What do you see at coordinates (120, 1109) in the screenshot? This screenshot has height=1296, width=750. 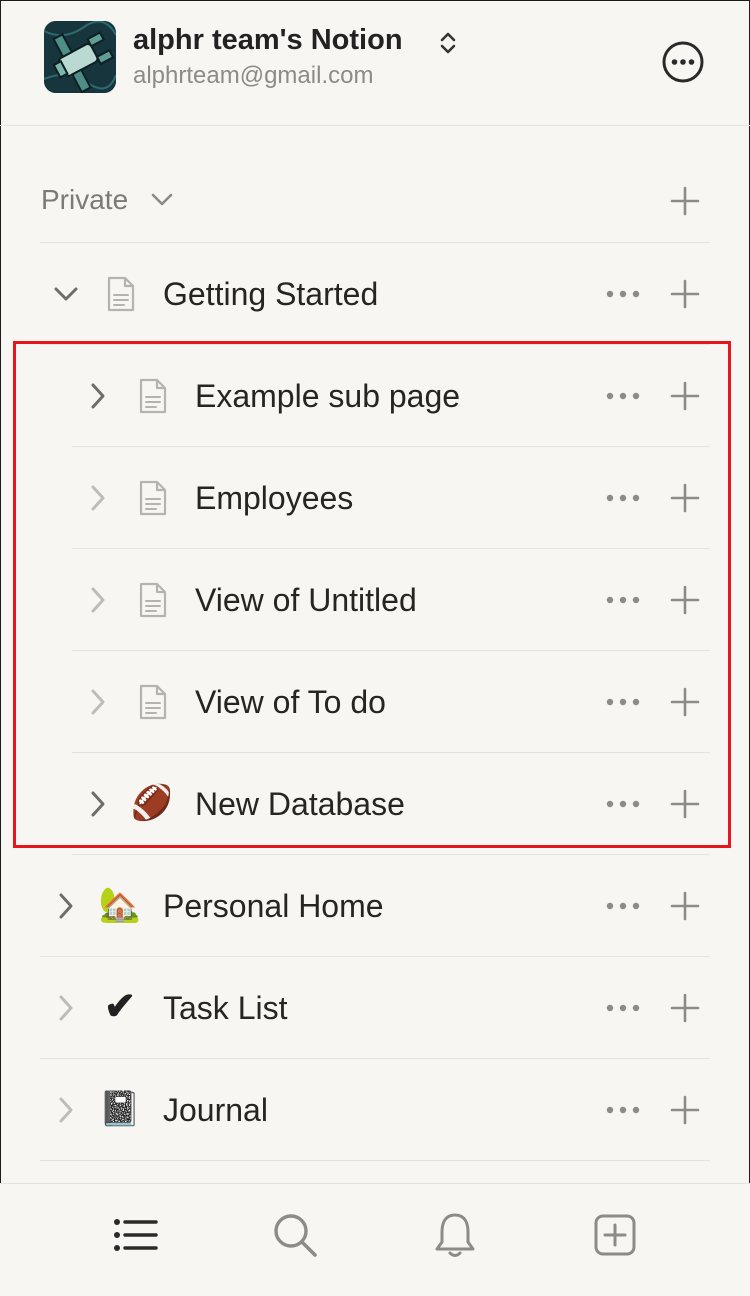 I see `notebook-emoji: 📓` at bounding box center [120, 1109].